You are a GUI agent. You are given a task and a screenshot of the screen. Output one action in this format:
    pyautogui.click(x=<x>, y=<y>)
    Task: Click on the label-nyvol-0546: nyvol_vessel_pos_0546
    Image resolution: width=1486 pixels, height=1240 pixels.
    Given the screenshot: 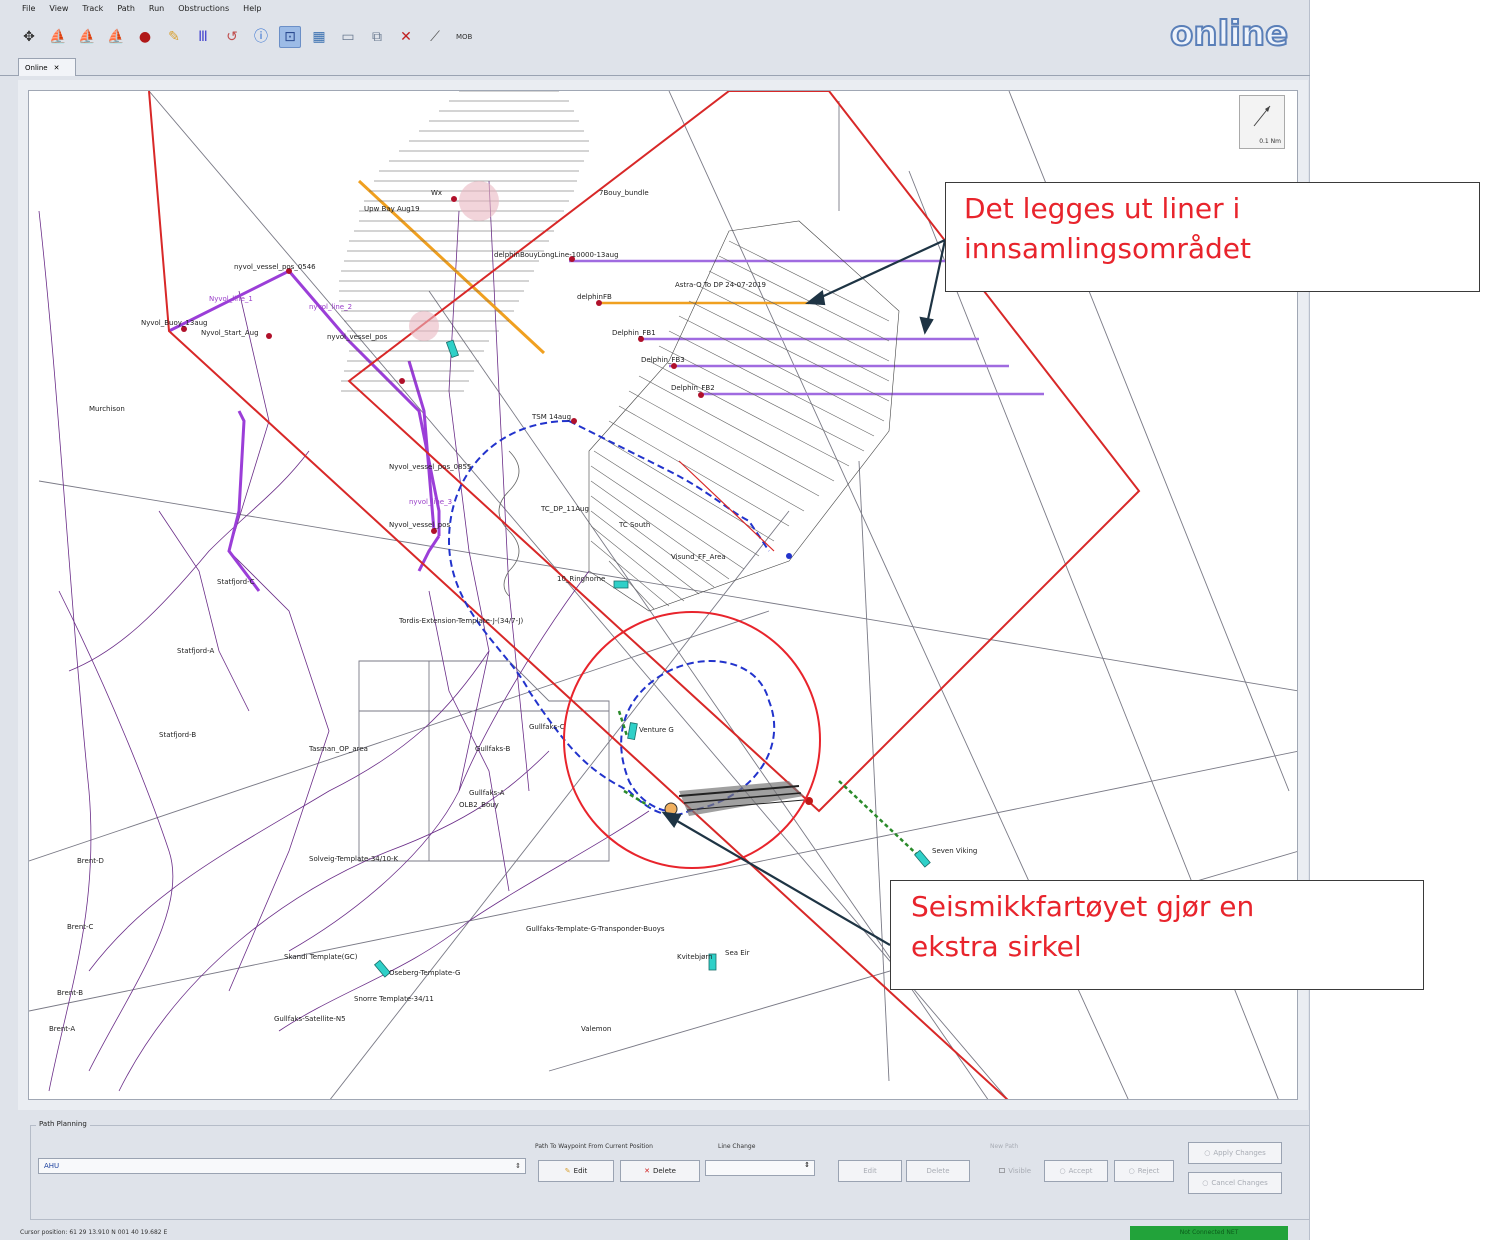 What is the action you would take?
    pyautogui.click(x=275, y=267)
    